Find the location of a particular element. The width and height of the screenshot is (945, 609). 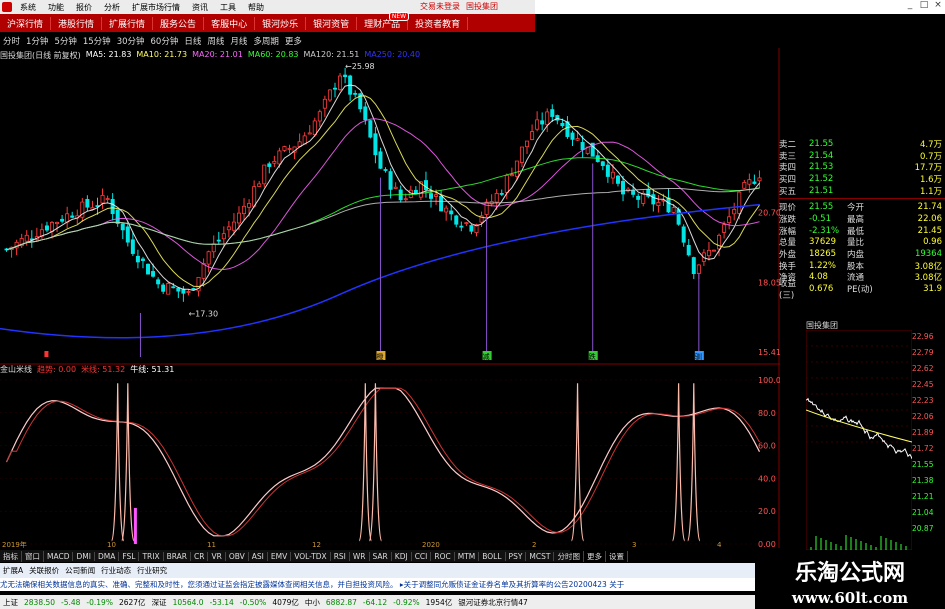

period-6: 日线 is located at coordinates (192, 41).